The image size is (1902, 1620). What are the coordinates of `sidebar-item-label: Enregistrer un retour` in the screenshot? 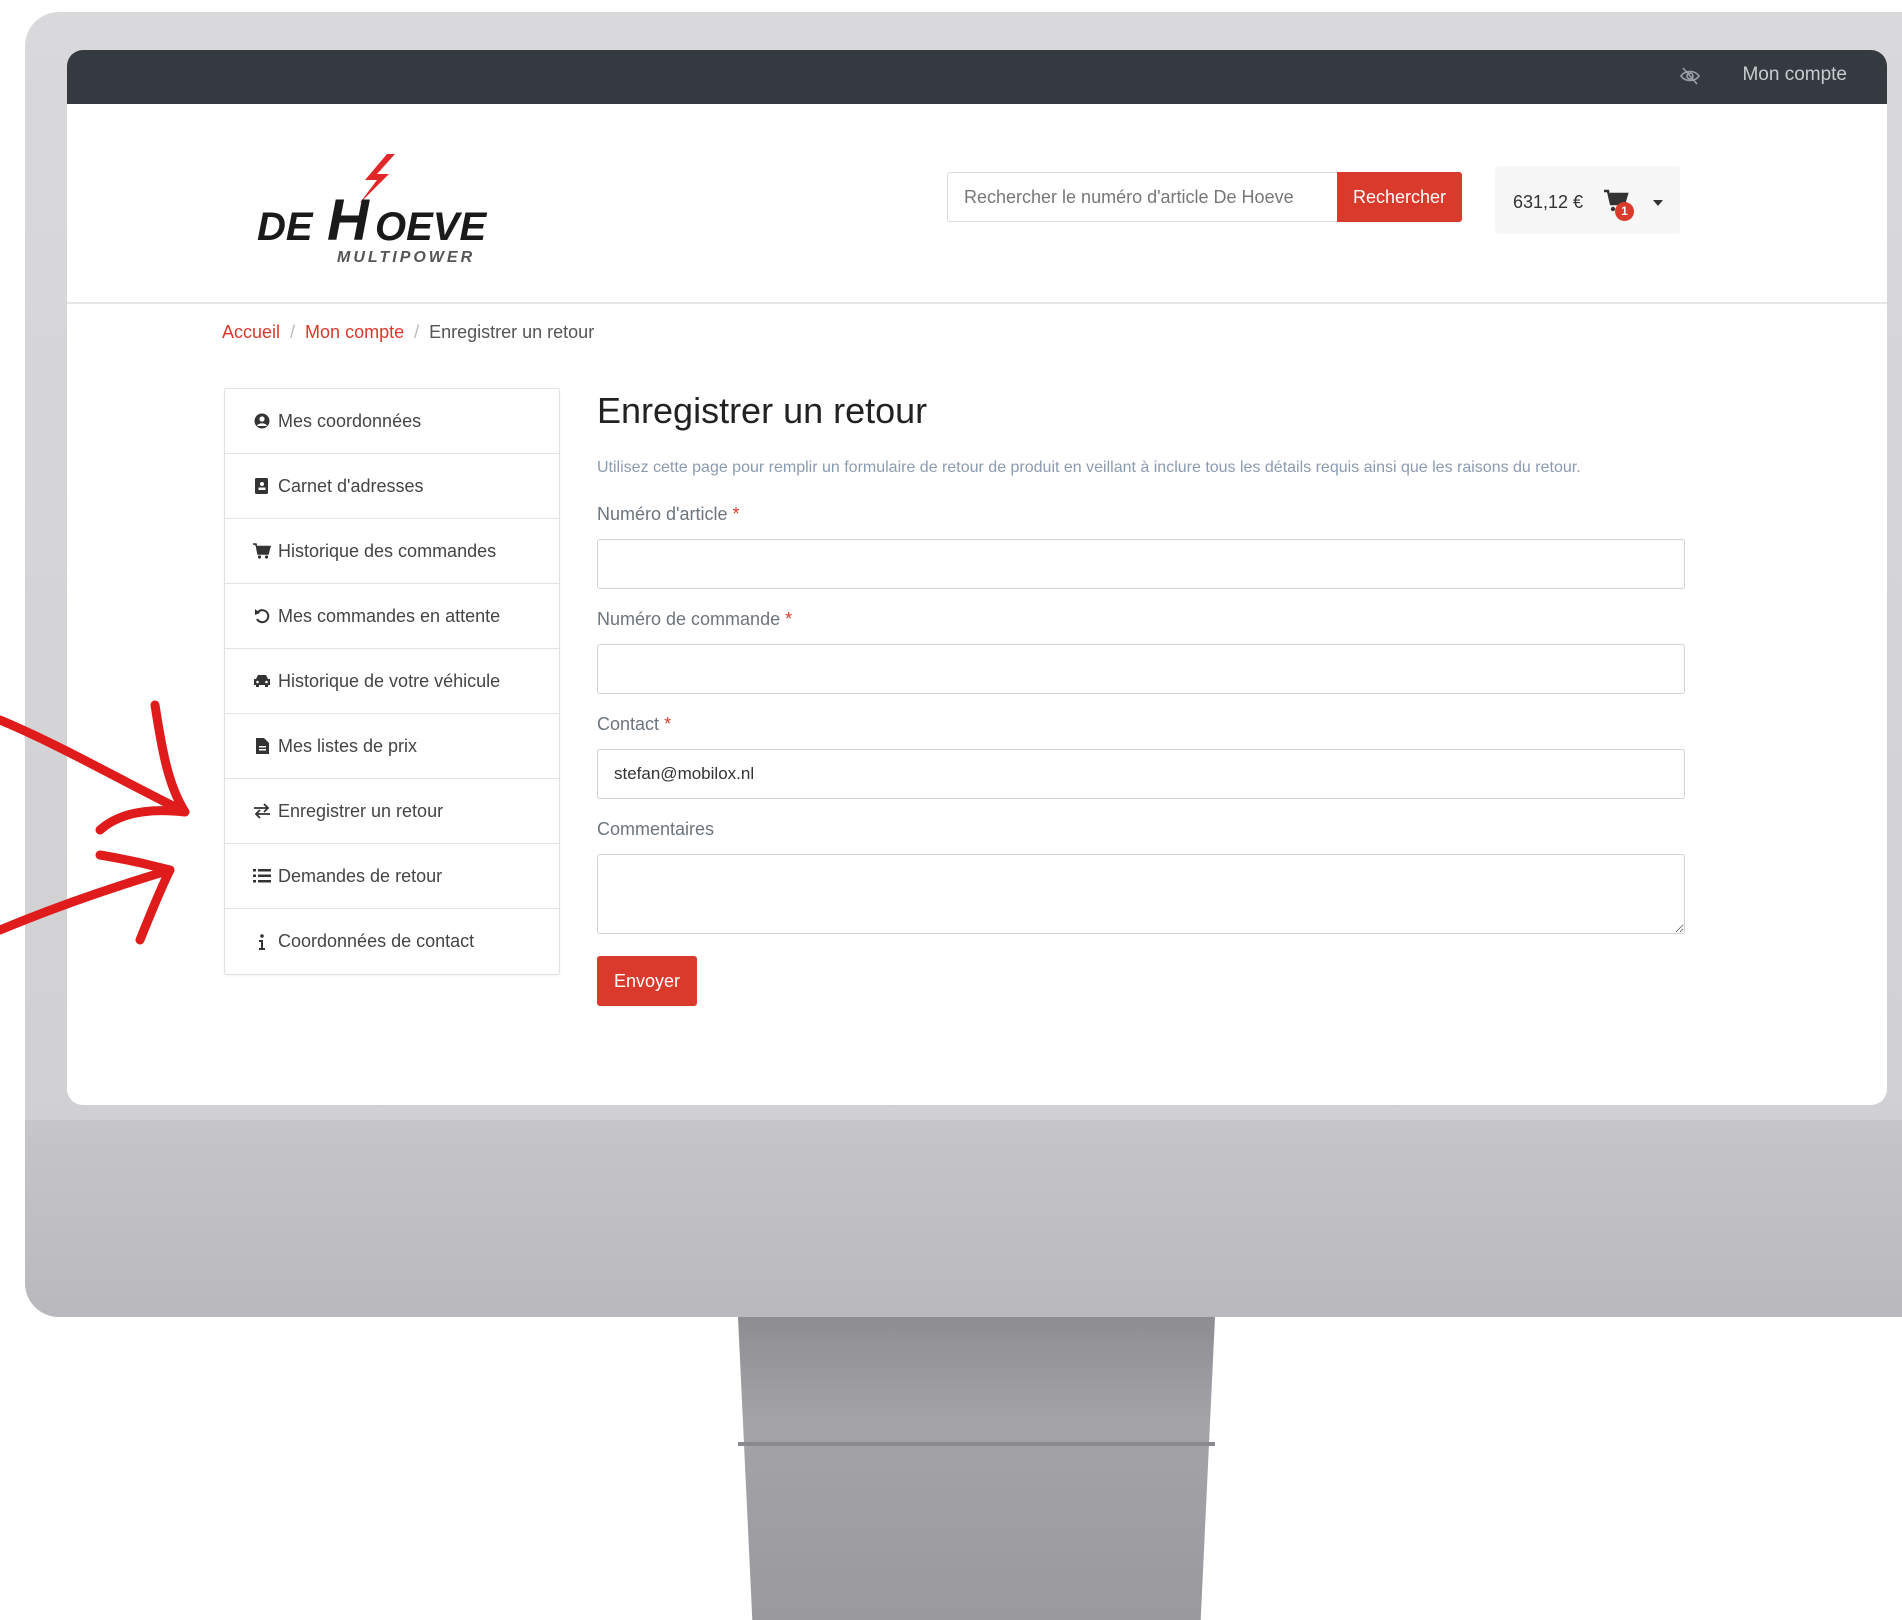 It's located at (361, 810).